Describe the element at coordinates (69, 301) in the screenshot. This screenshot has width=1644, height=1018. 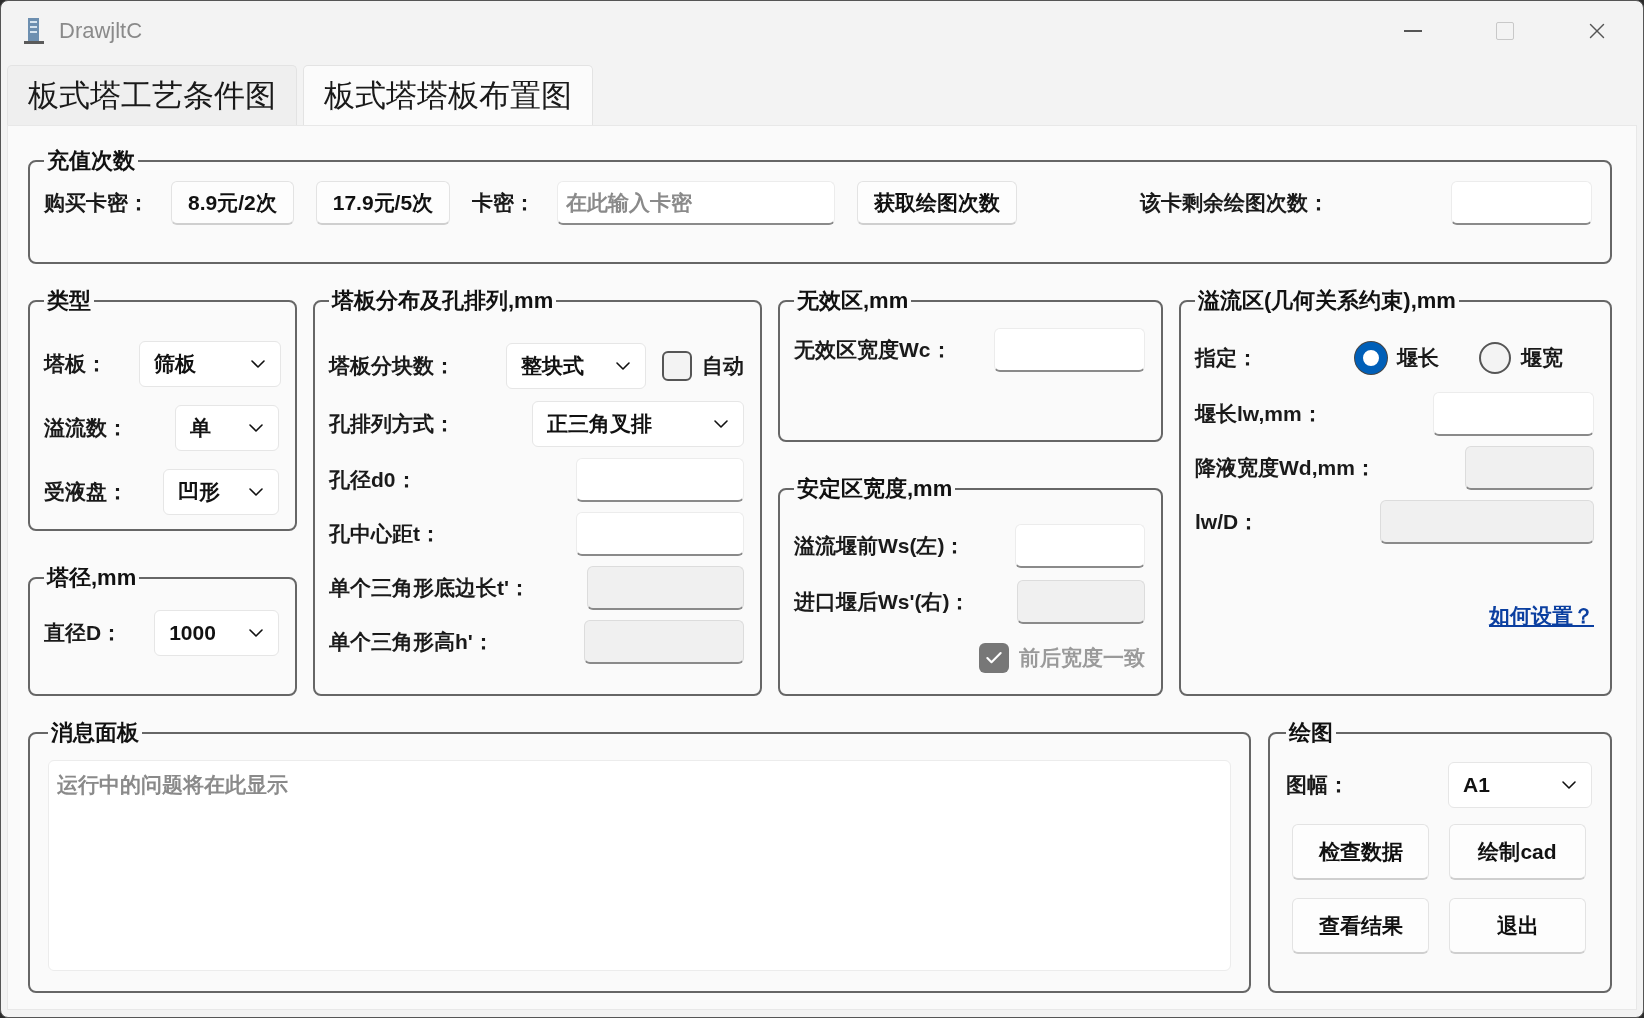
I see `group-title: 类型` at that location.